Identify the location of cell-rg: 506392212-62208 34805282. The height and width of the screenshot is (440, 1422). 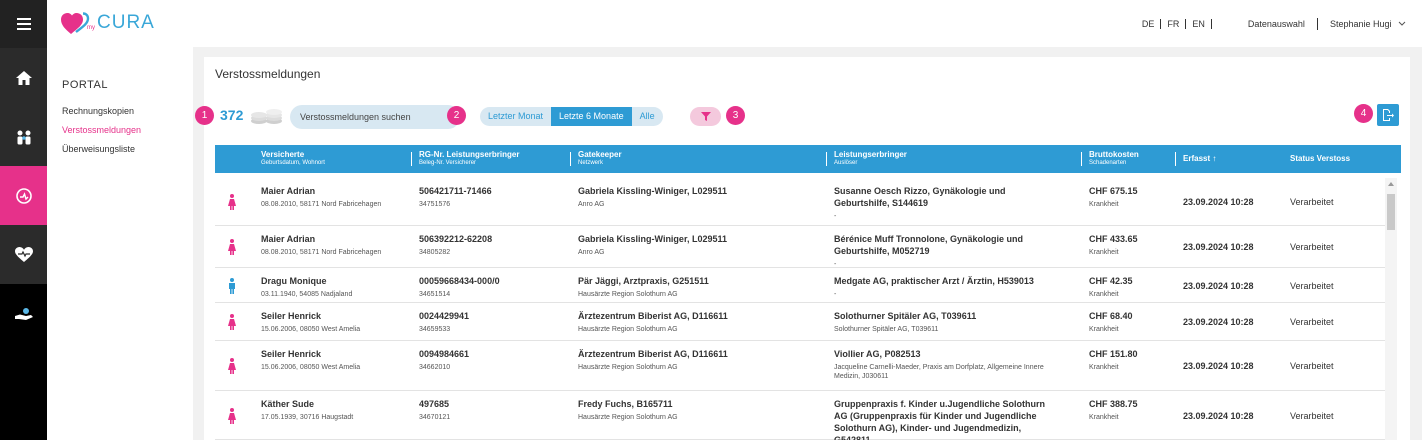
(456, 245).